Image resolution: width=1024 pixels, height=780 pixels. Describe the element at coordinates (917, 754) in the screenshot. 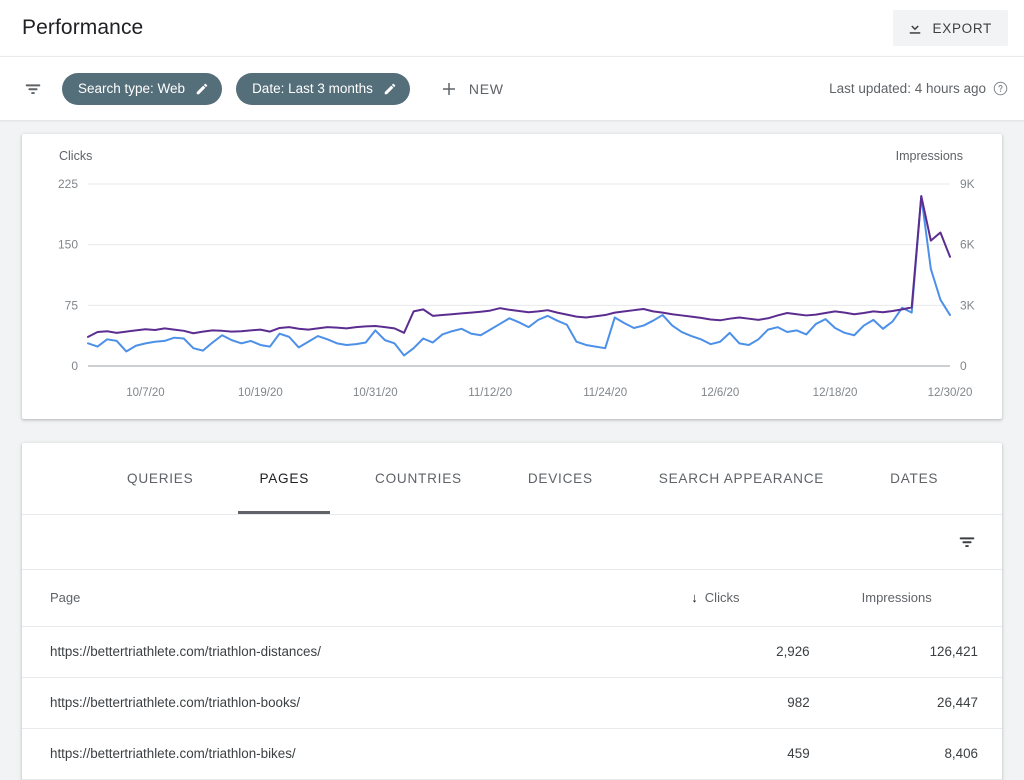

I see `cell-impressions: 8,406` at that location.